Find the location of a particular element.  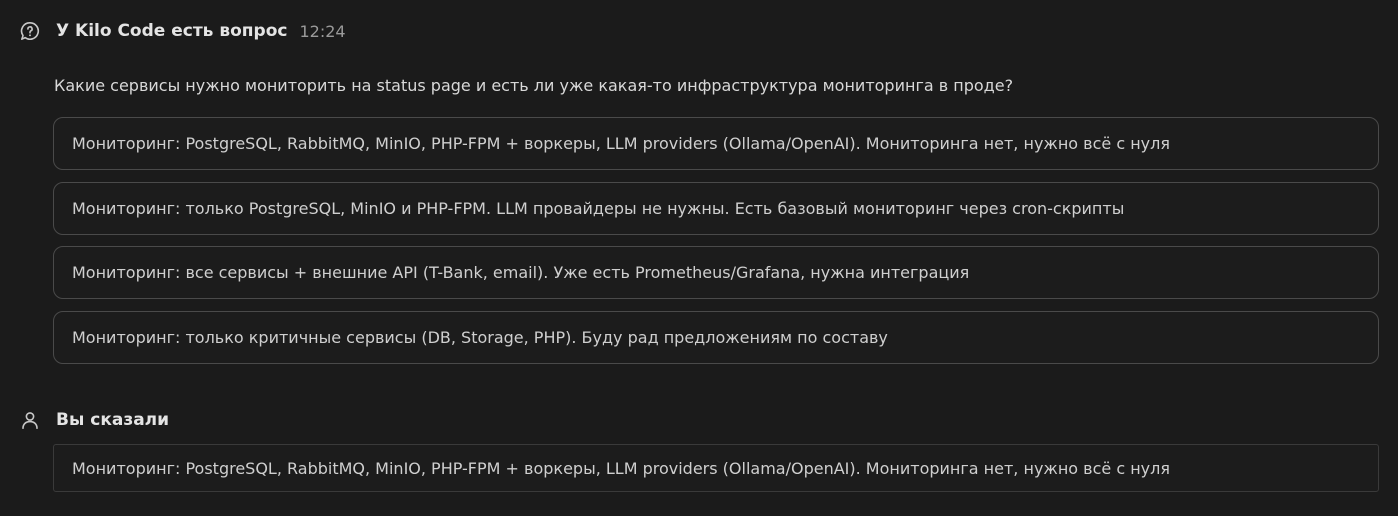

question-bubble-icon is located at coordinates (30, 31).